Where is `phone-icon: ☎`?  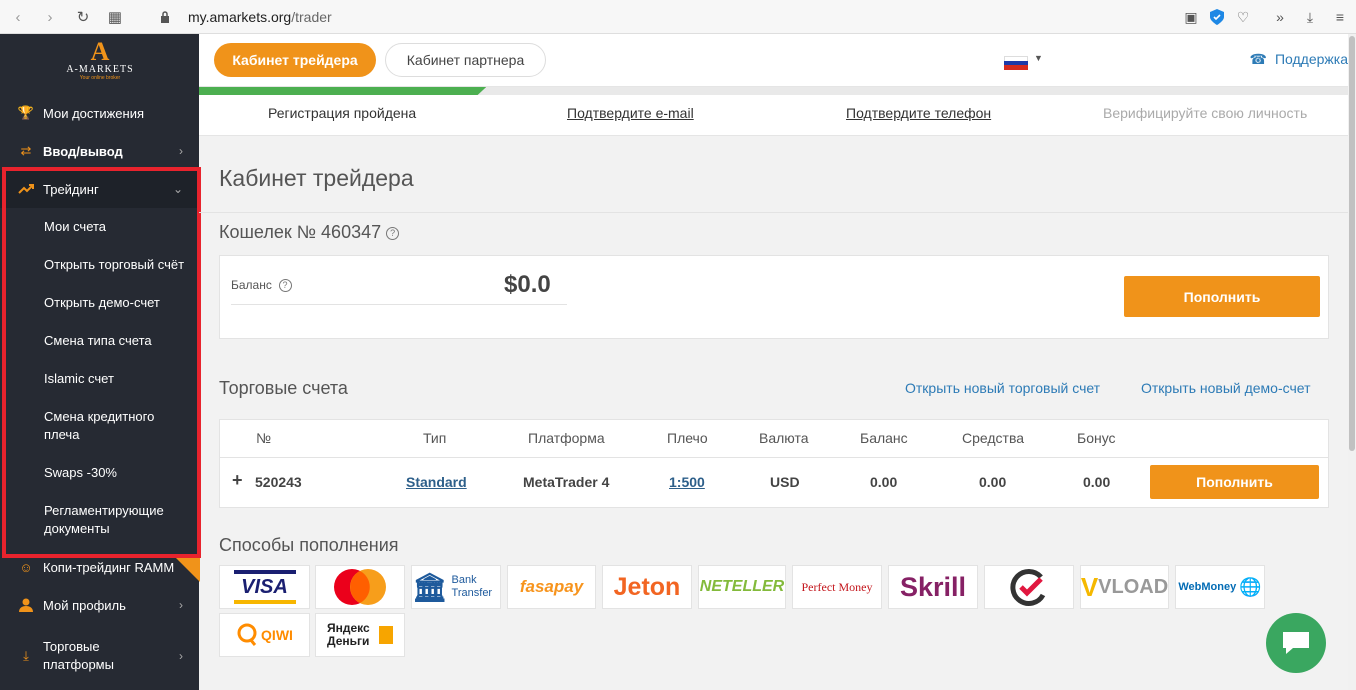 phone-icon: ☎ is located at coordinates (1258, 59).